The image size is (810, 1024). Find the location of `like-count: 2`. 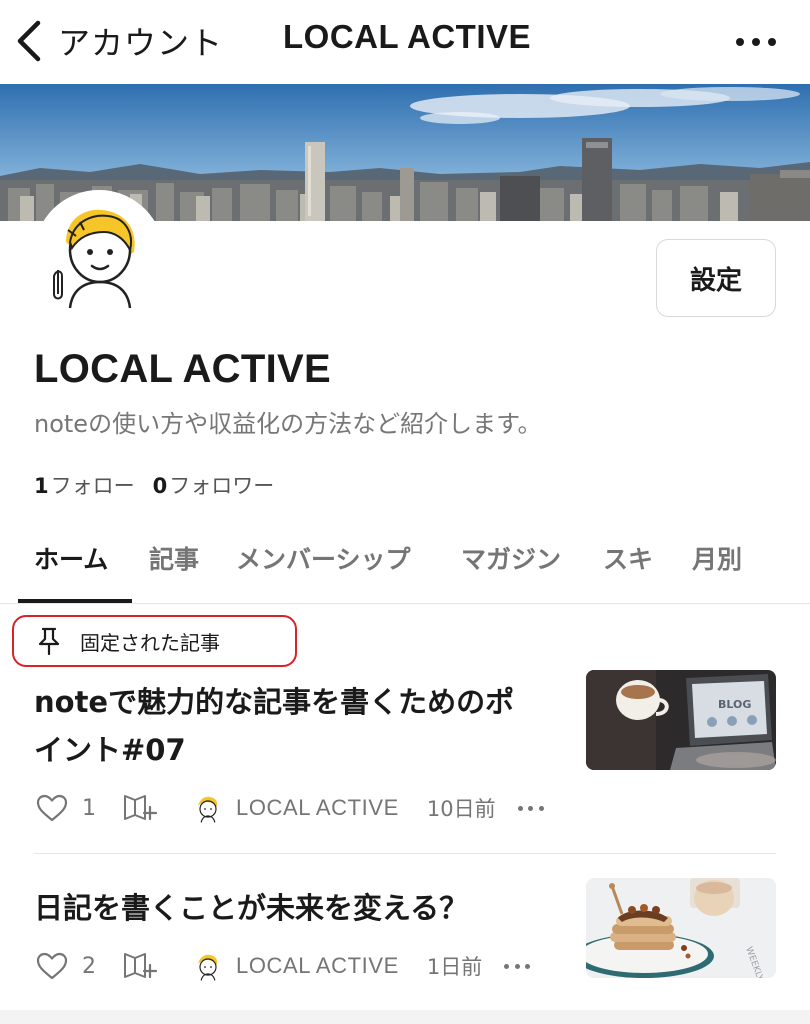

like-count: 2 is located at coordinates (89, 966).